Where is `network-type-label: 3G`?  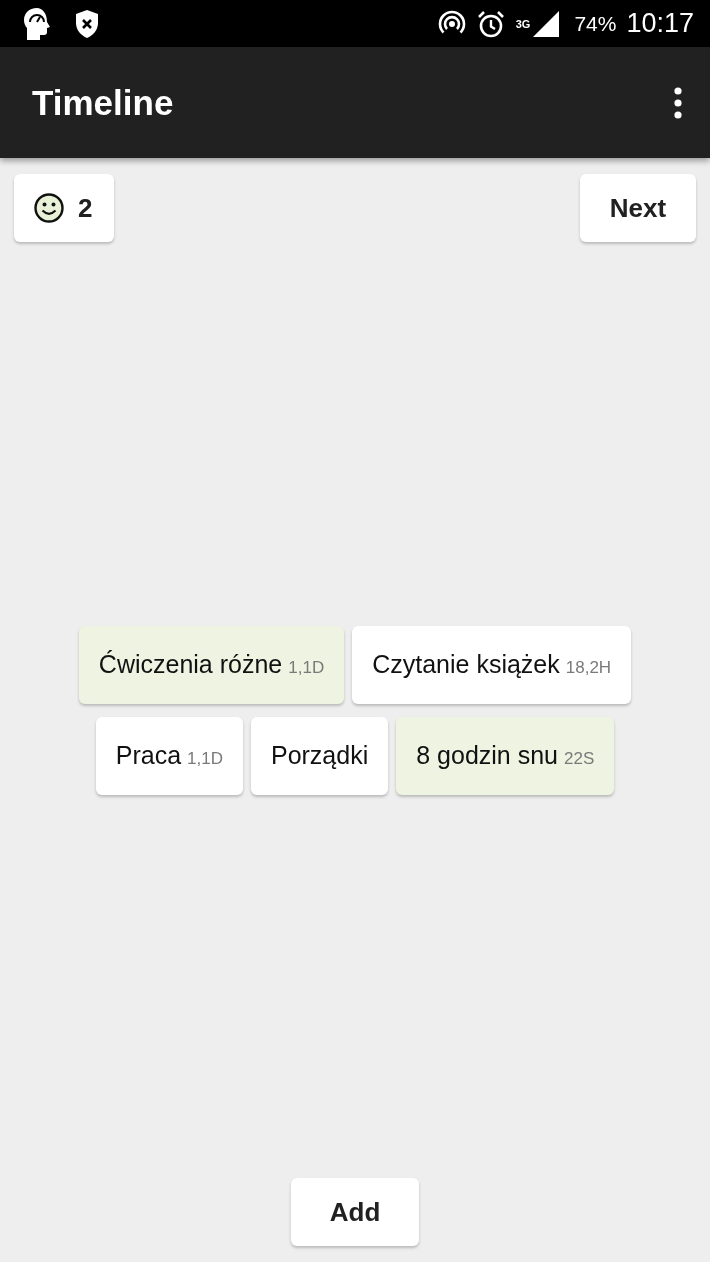
network-type-label: 3G is located at coordinates (523, 24).